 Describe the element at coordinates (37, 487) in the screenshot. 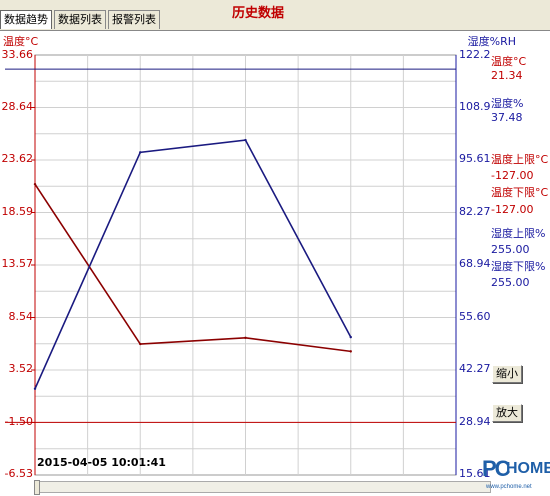

I see `scrollbar-thumb` at that location.